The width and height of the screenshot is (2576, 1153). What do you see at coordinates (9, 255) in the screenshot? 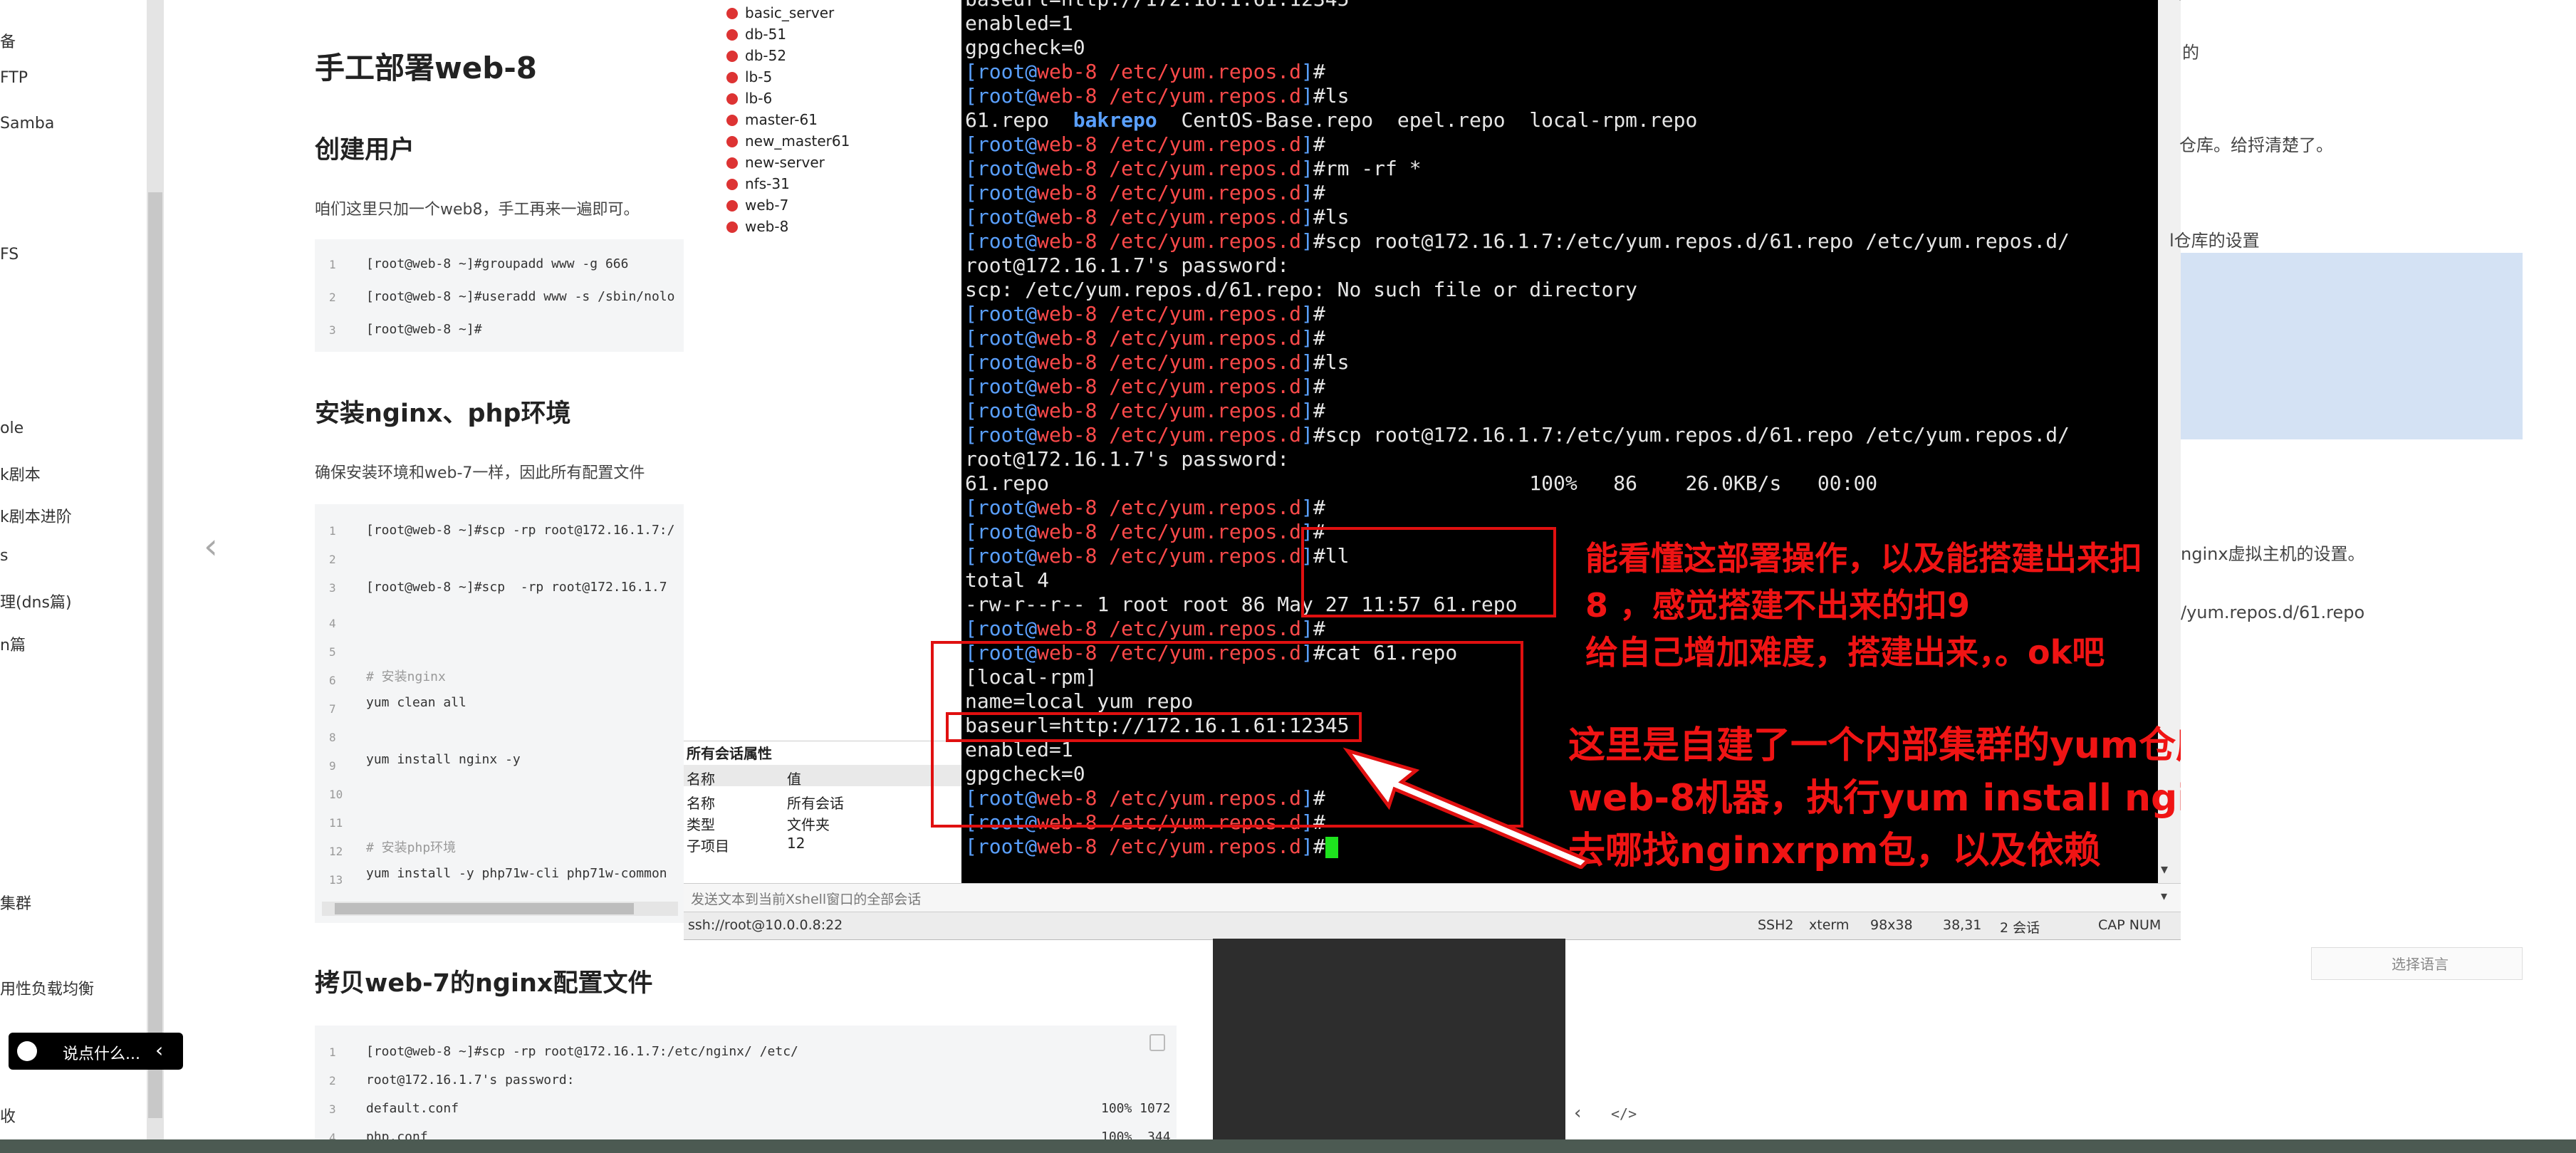
I see `nav-item: FS` at bounding box center [9, 255].